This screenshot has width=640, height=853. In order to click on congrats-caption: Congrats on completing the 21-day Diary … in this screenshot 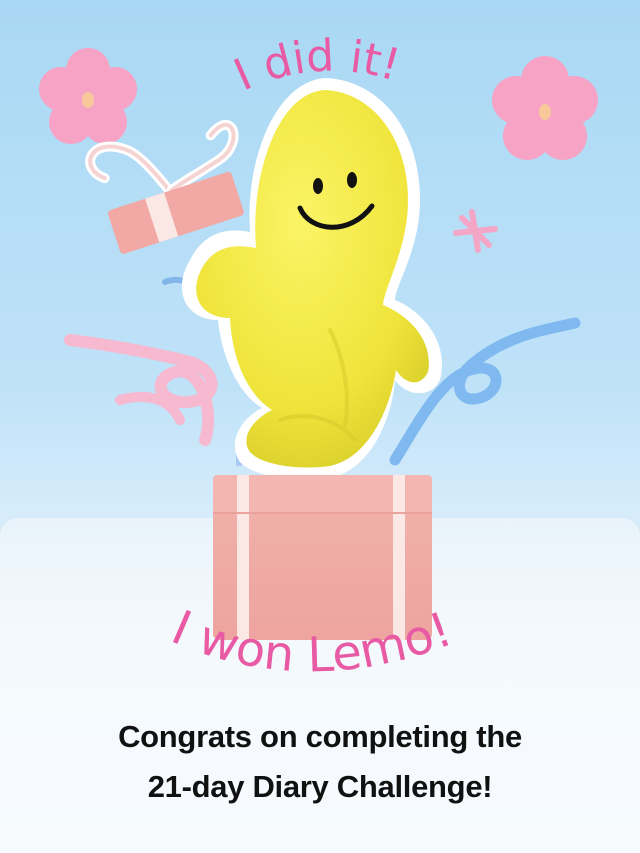, I will do `click(320, 762)`.